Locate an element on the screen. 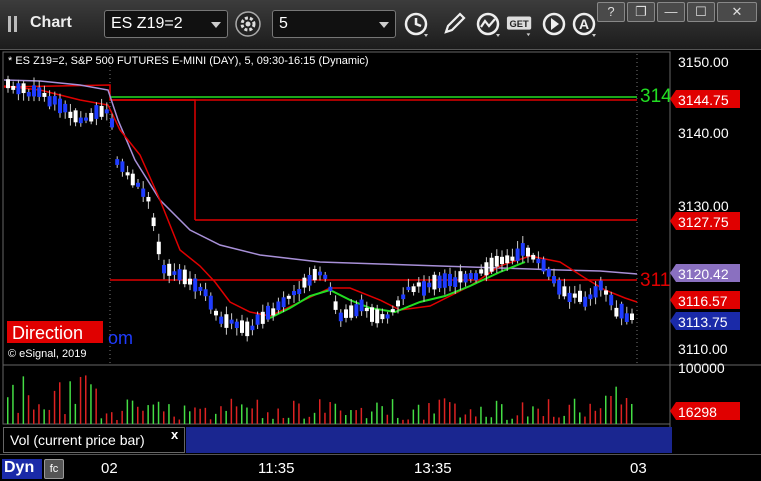 Image resolution: width=761 pixels, height=481 pixels. minimize-button: — is located at coordinates (671, 12).